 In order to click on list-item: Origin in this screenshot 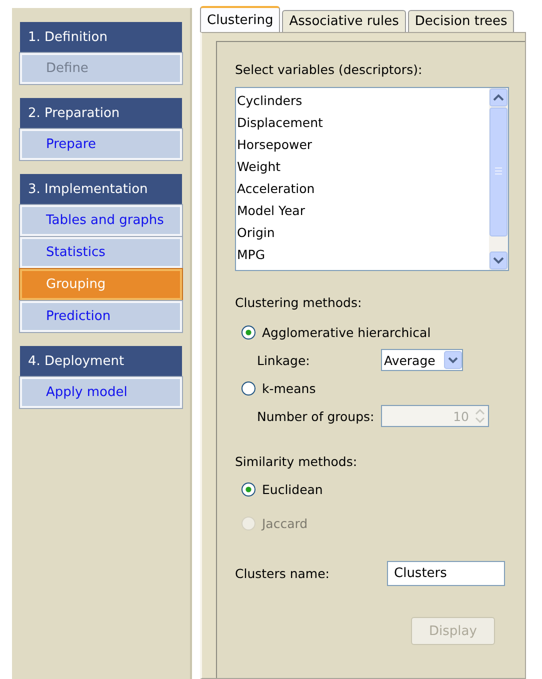, I will do `click(362, 233)`.